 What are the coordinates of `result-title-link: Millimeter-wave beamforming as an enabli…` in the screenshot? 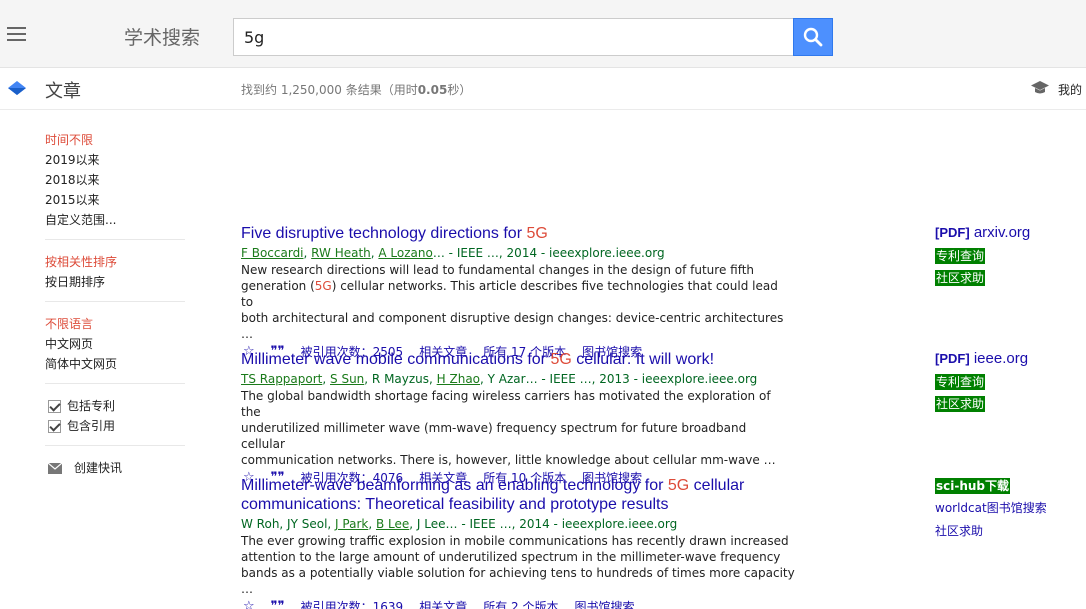 It's located at (521, 495).